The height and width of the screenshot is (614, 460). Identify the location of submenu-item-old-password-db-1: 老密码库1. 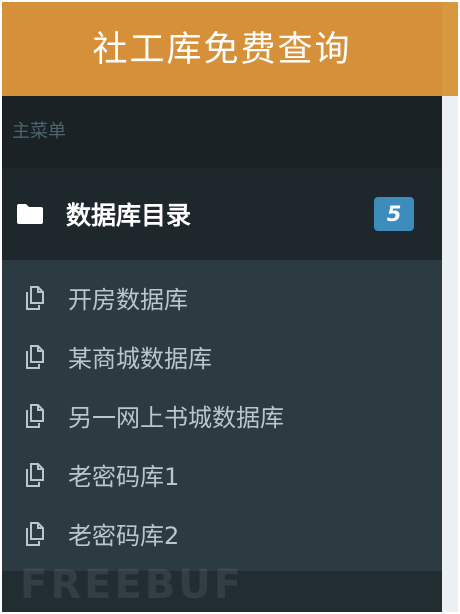
(222, 474).